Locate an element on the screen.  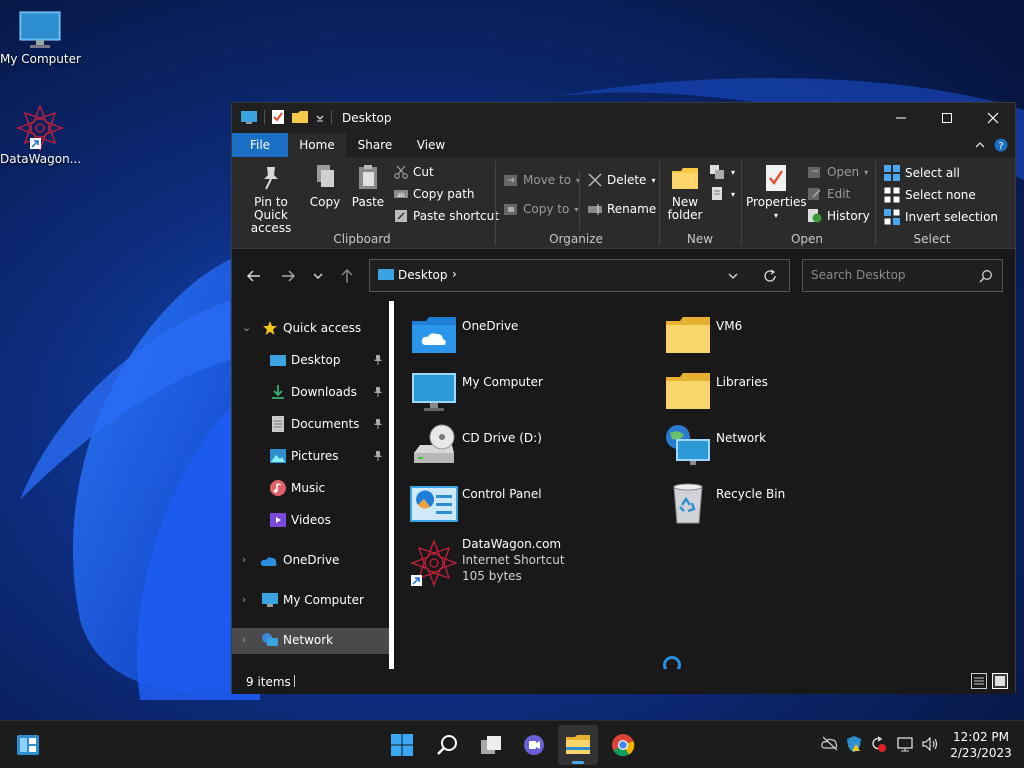
file-item-cd-drive: CD Drive (D:) is located at coordinates (510, 449).